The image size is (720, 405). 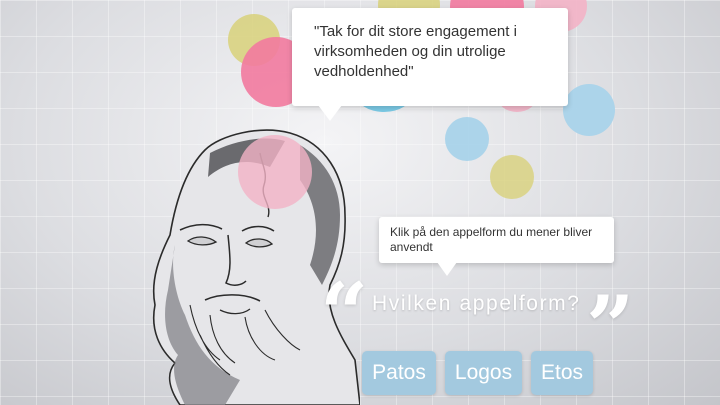 What do you see at coordinates (562, 373) in the screenshot?
I see `answer-button-etos: Etos` at bounding box center [562, 373].